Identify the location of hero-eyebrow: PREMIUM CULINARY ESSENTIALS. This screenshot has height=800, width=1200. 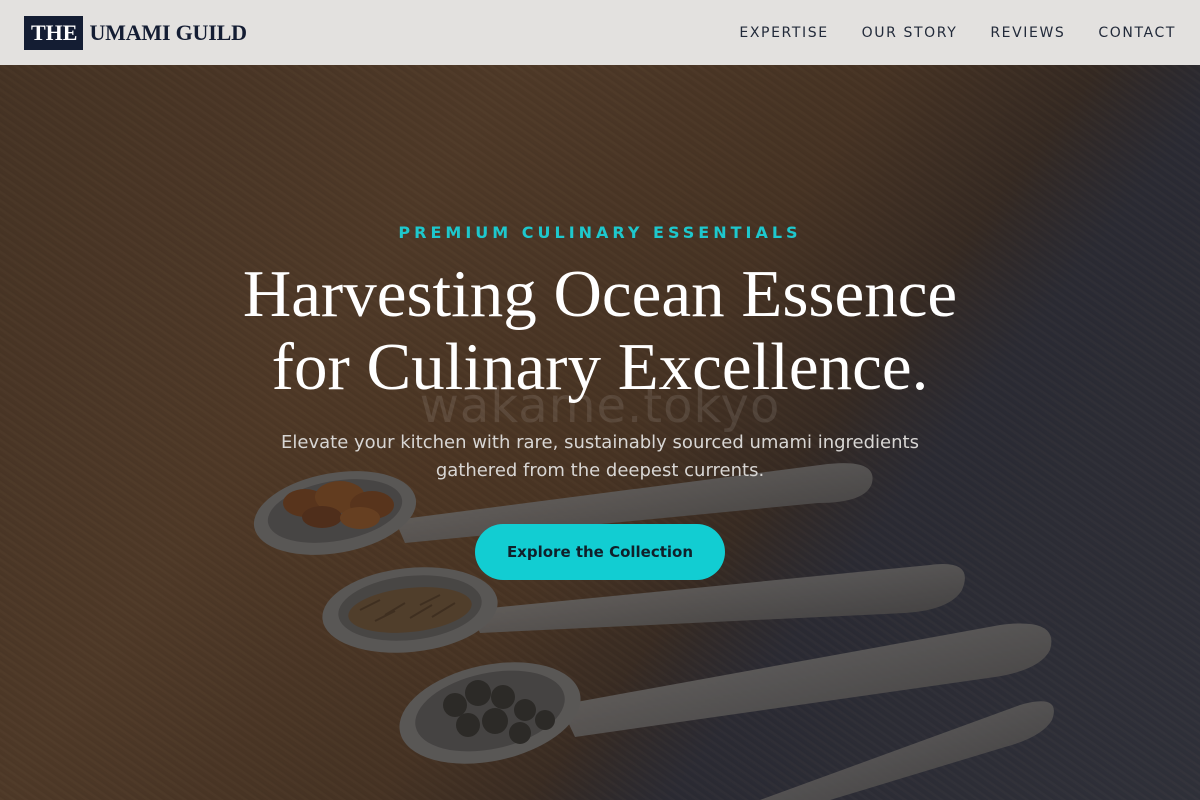
(600, 232).